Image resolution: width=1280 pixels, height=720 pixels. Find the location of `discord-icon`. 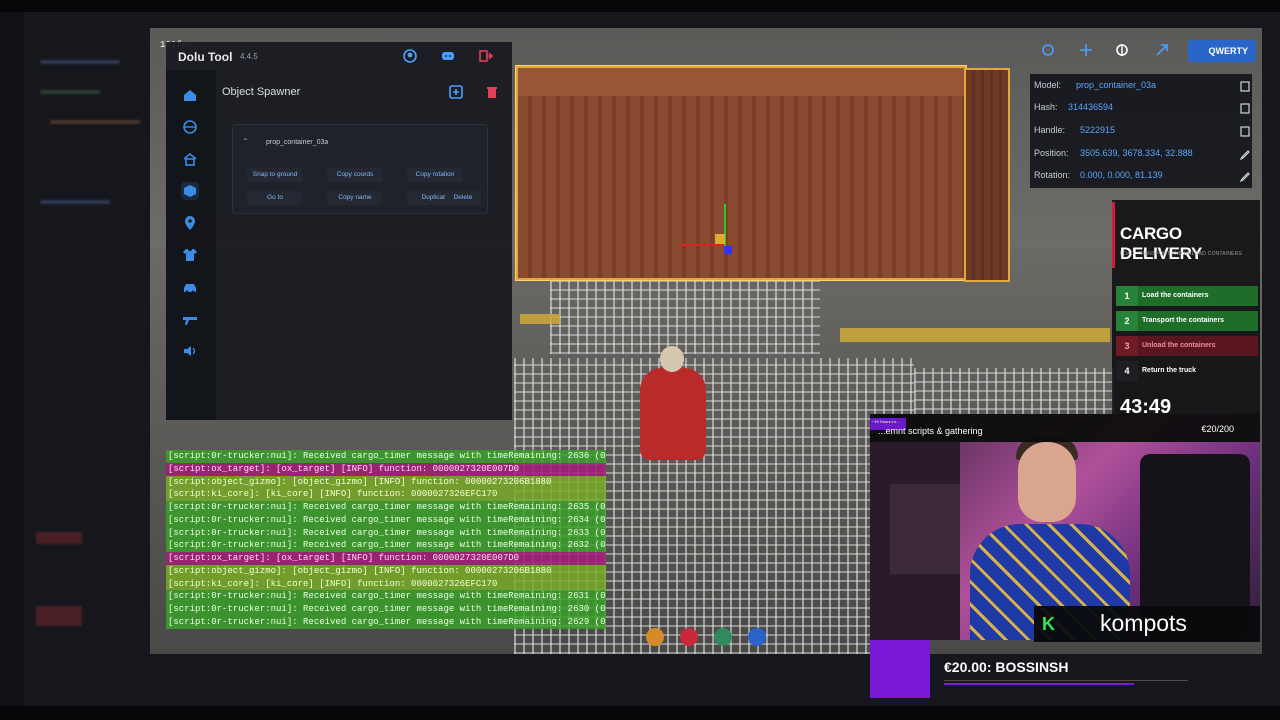

discord-icon is located at coordinates (448, 56).